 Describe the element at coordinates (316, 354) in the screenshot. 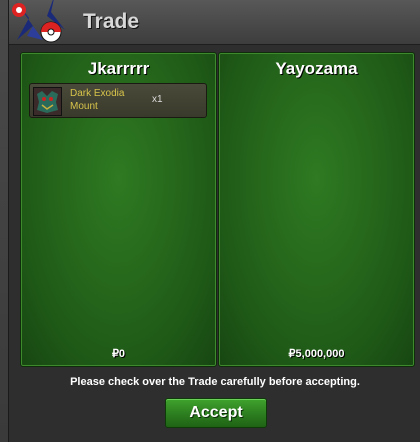

I see `offered-money: ₽5,000,000` at that location.